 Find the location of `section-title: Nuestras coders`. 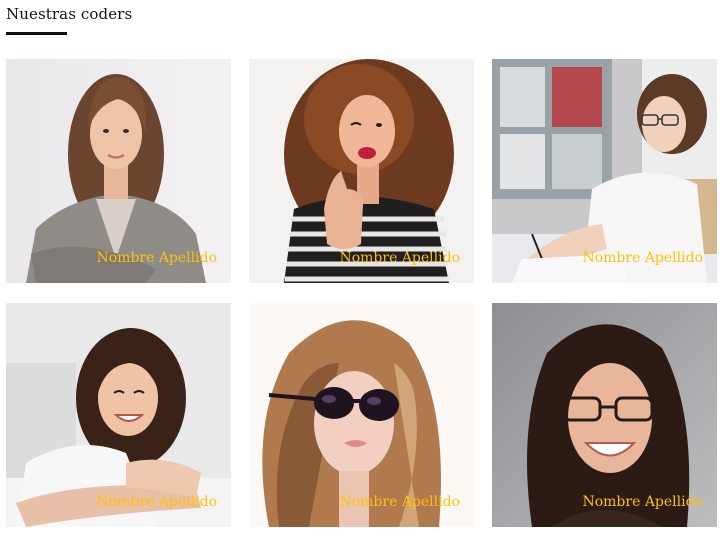

section-title: Nuestras coders is located at coordinates (69, 14).